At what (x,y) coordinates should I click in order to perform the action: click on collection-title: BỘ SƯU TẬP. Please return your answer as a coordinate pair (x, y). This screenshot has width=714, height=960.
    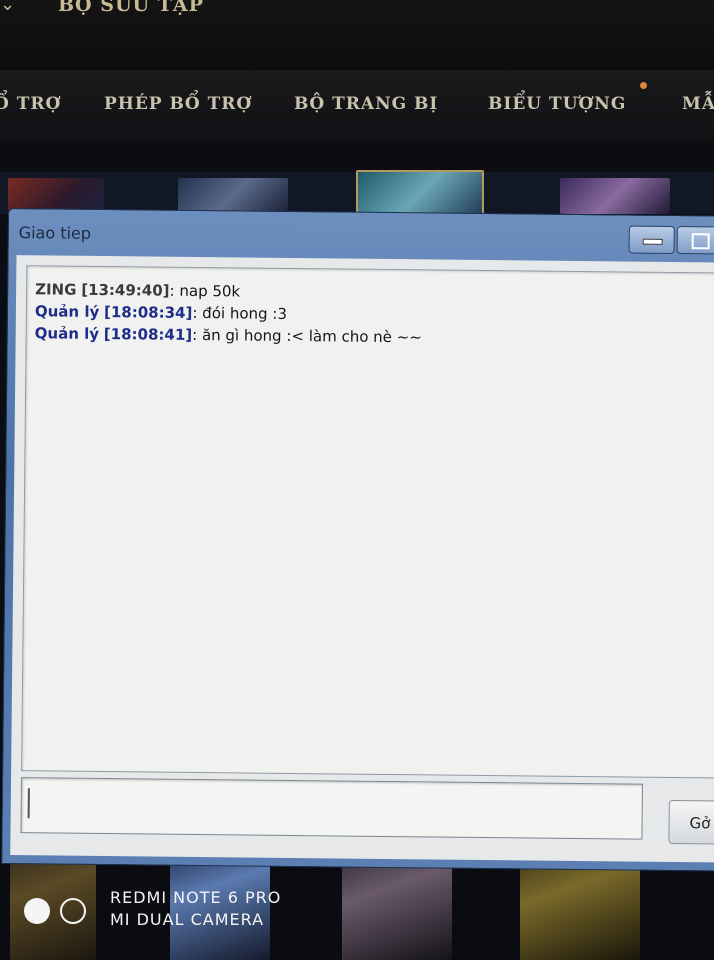
    Looking at the image, I should click on (131, 8).